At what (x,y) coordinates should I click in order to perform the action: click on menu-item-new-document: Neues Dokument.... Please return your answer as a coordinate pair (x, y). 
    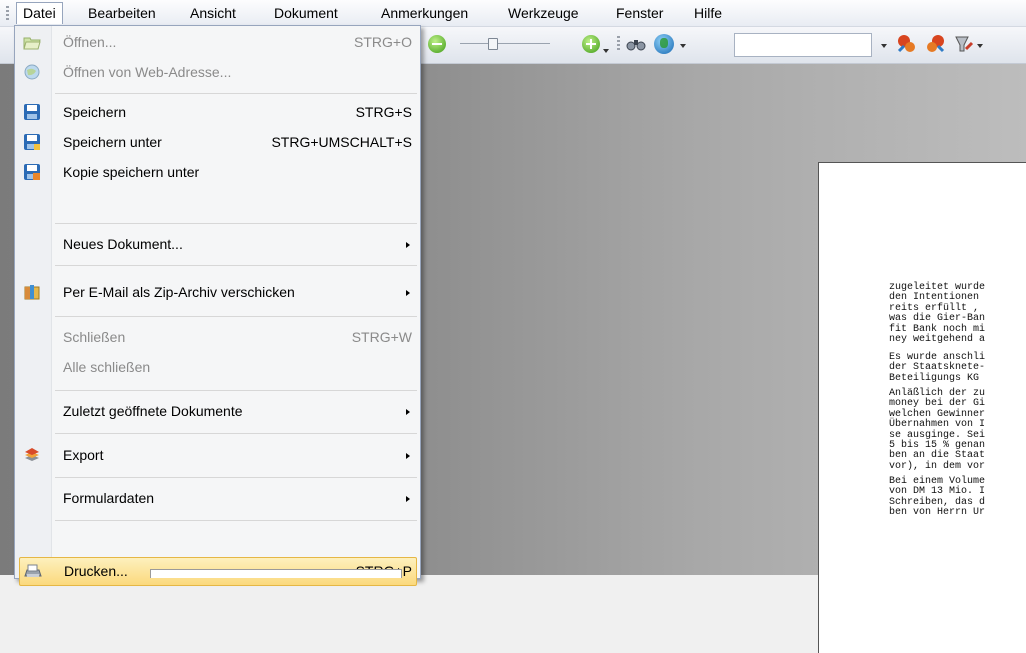
    Looking at the image, I should click on (217, 244).